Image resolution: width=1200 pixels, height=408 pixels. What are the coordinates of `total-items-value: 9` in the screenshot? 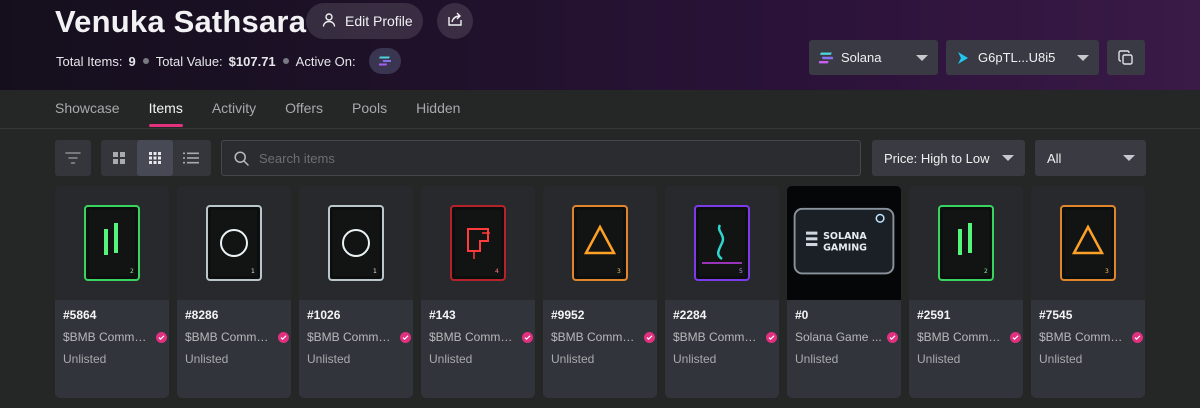 It's located at (132, 61).